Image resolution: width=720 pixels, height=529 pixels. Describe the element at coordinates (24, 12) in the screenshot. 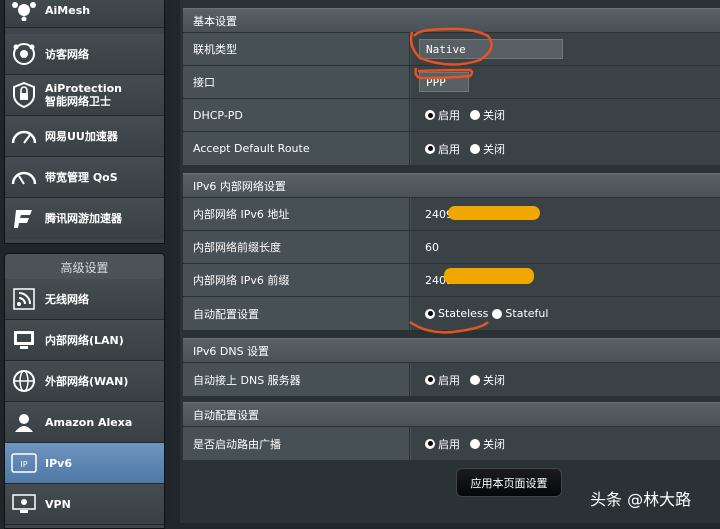

I see `mesh-icon` at that location.